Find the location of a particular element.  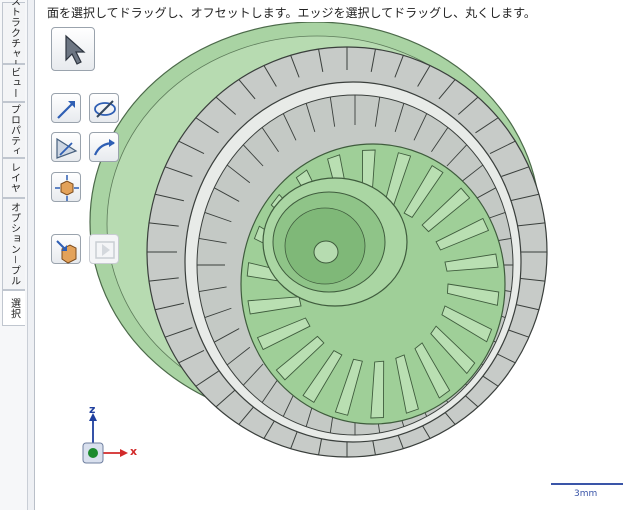

up-to-tool-button is located at coordinates (66, 147).